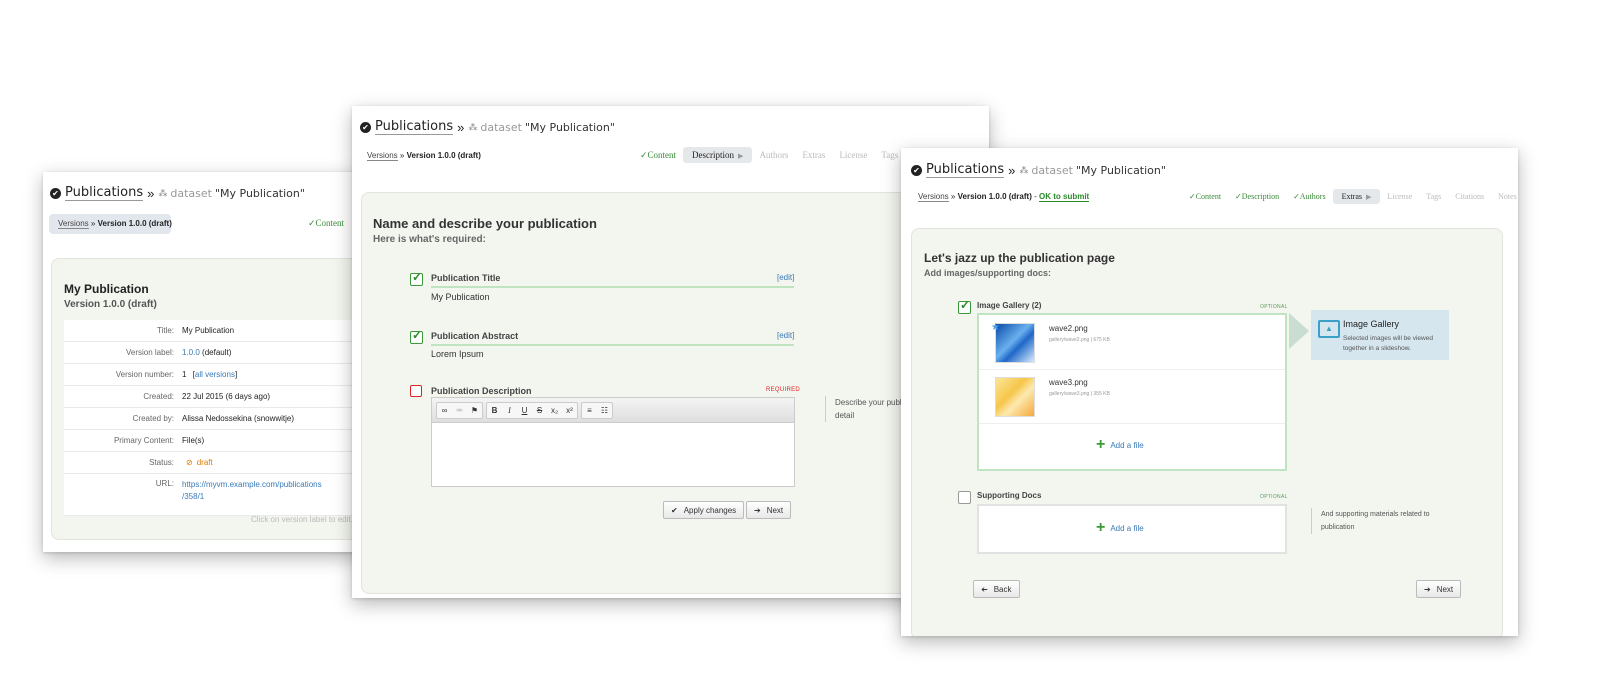 The width and height of the screenshot is (1600, 700). I want to click on edit-hint: Click on version label to edit., so click(302, 519).